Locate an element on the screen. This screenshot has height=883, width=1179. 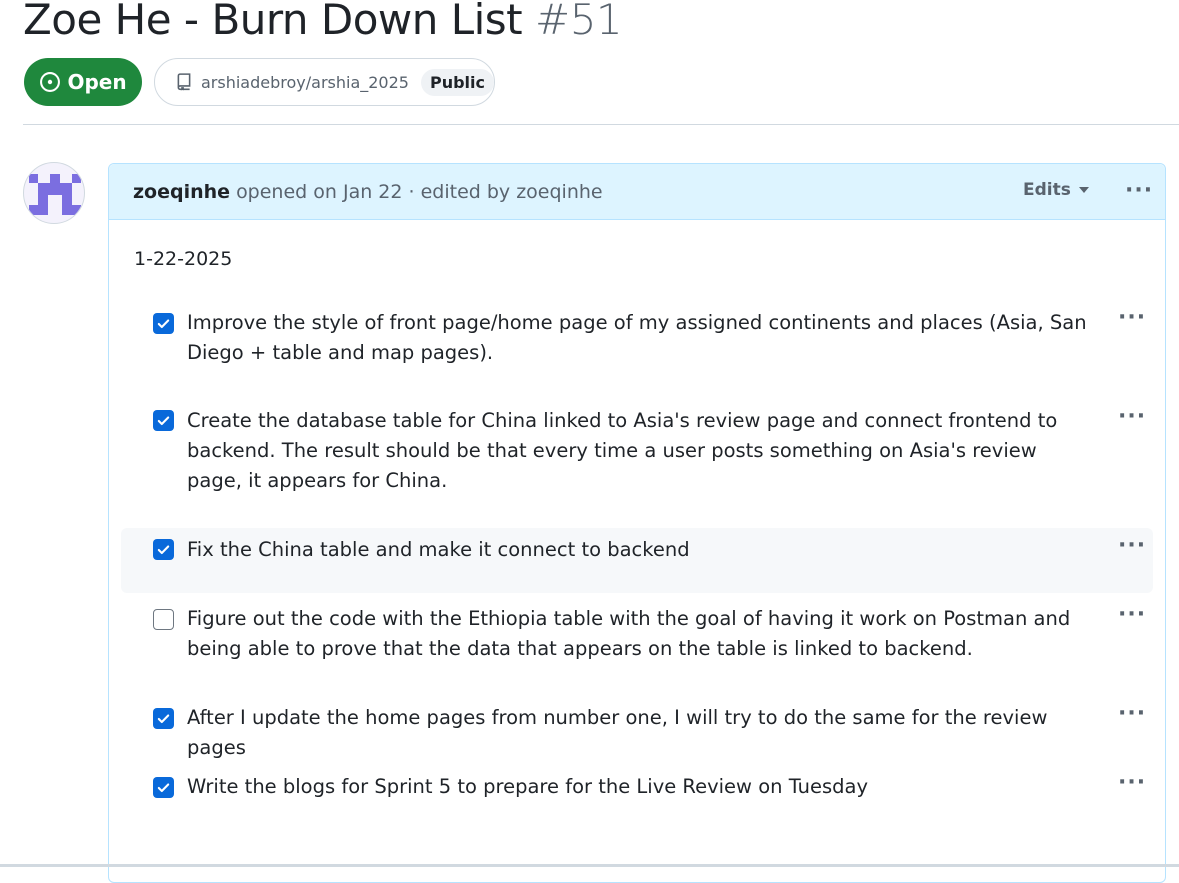
header-divider is located at coordinates (601, 124).